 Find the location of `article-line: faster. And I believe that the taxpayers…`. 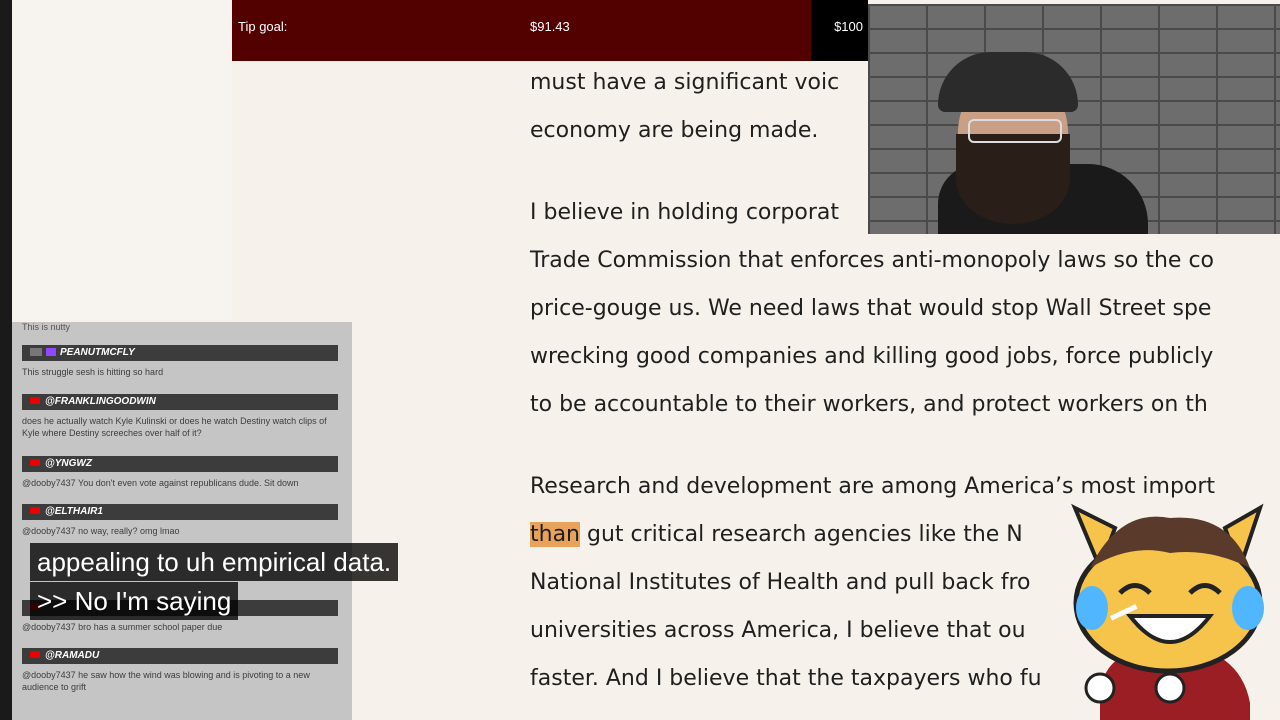

article-line: faster. And I believe that the taxpayers… is located at coordinates (786, 678).